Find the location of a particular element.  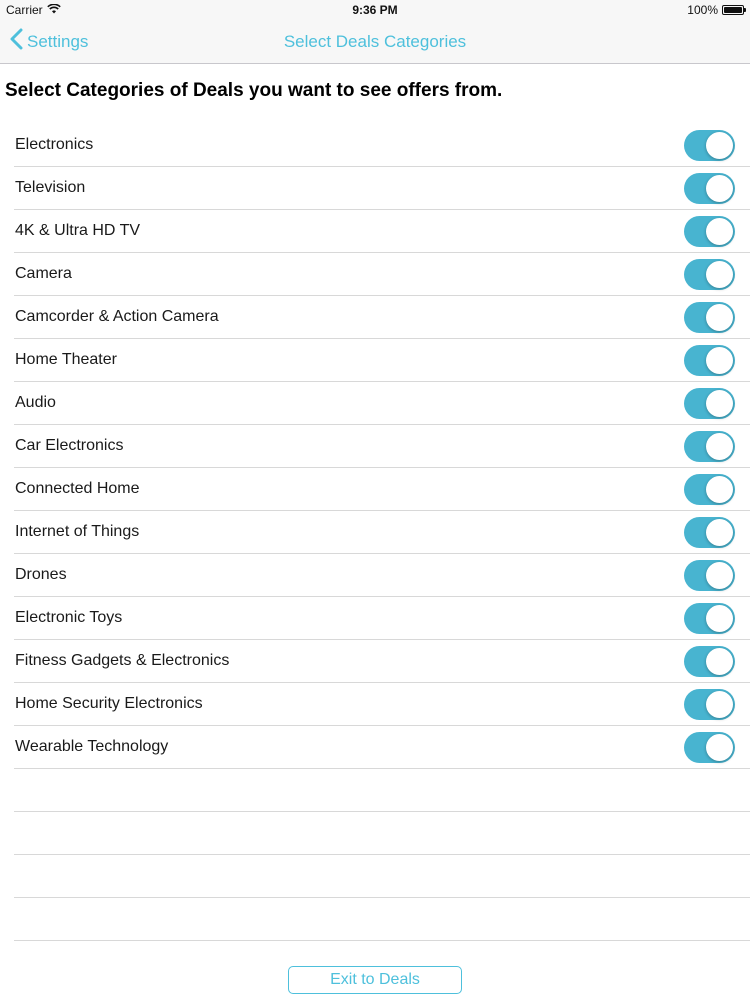

category-label: Internet of Things is located at coordinates (77, 531).